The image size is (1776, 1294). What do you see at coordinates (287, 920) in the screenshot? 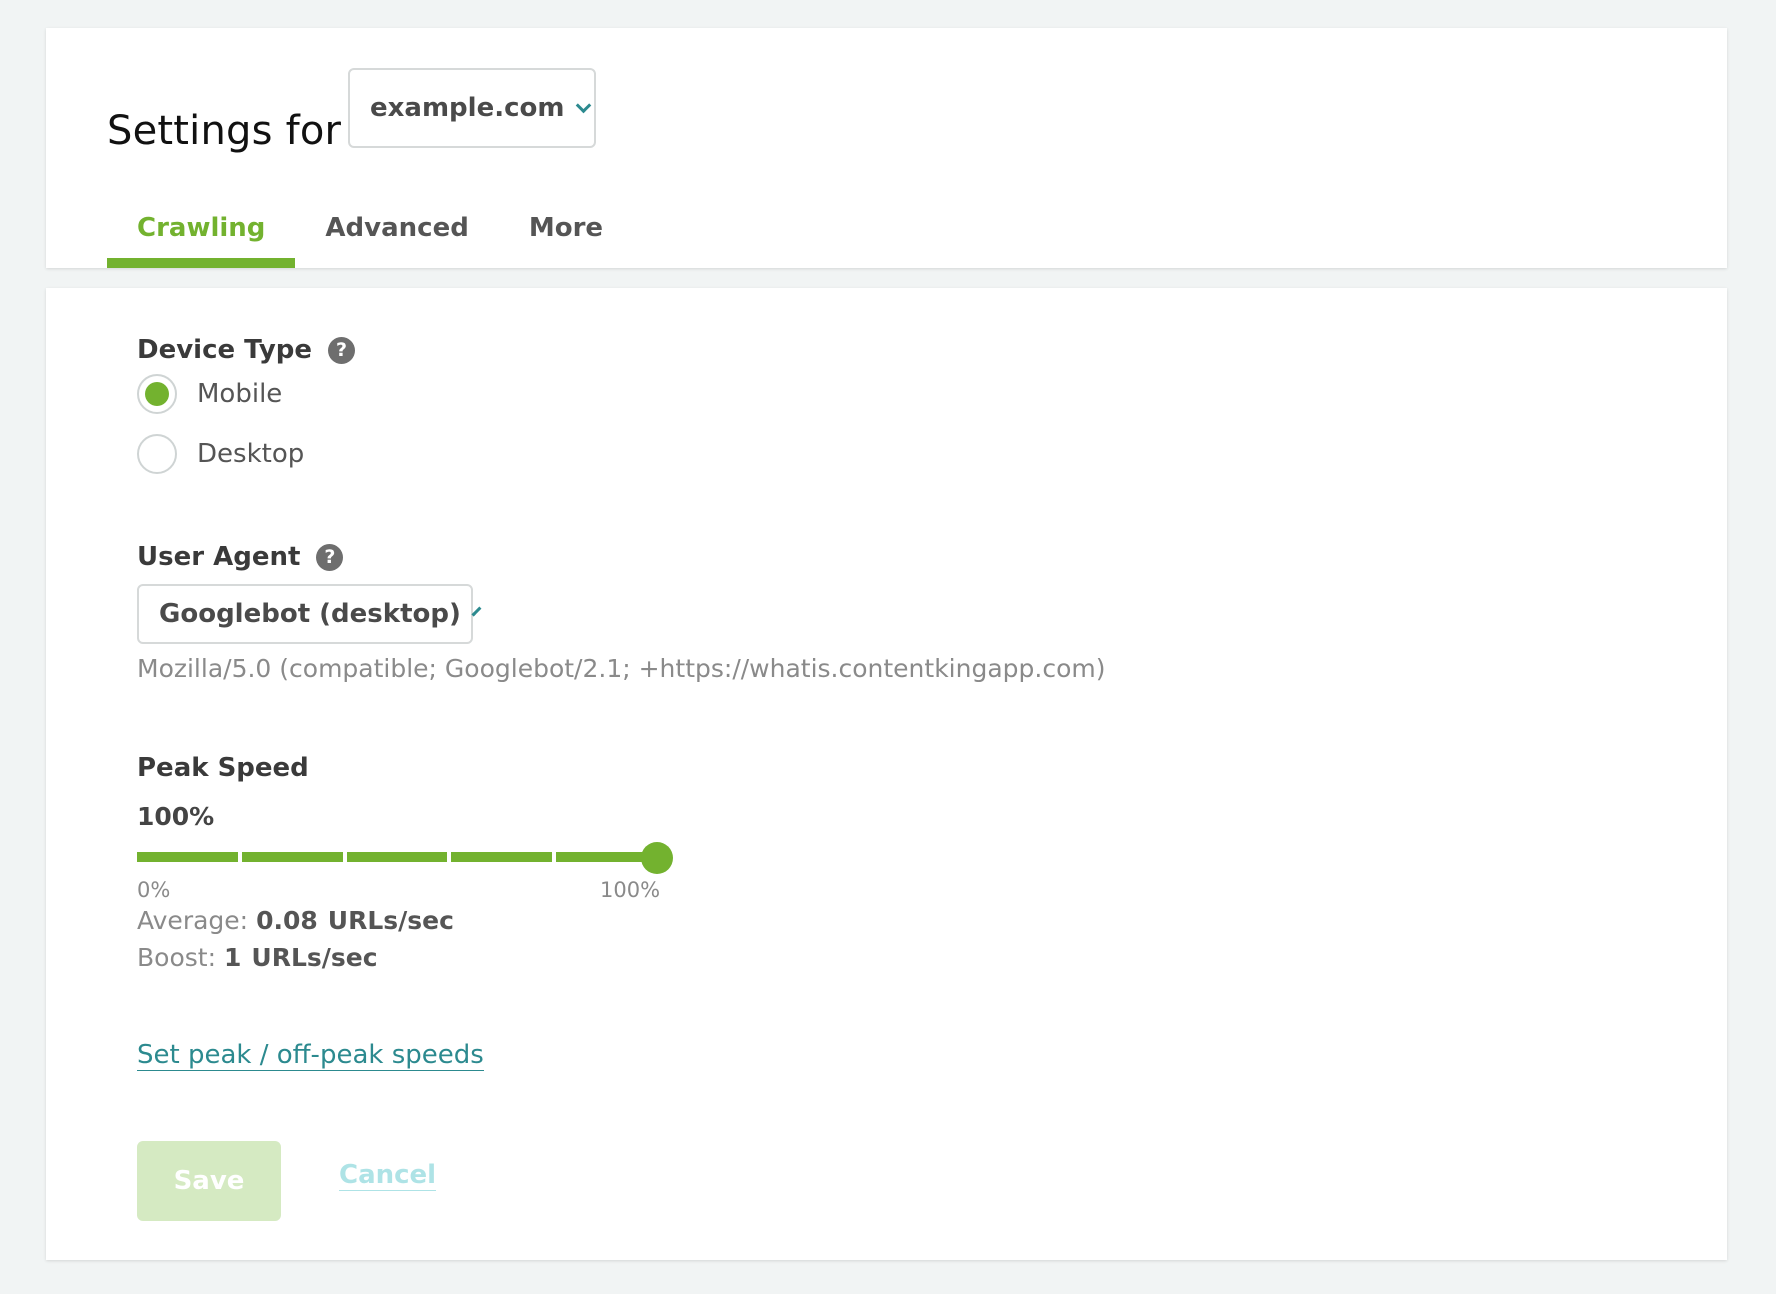
I see `average-speed-value: 0.08` at bounding box center [287, 920].